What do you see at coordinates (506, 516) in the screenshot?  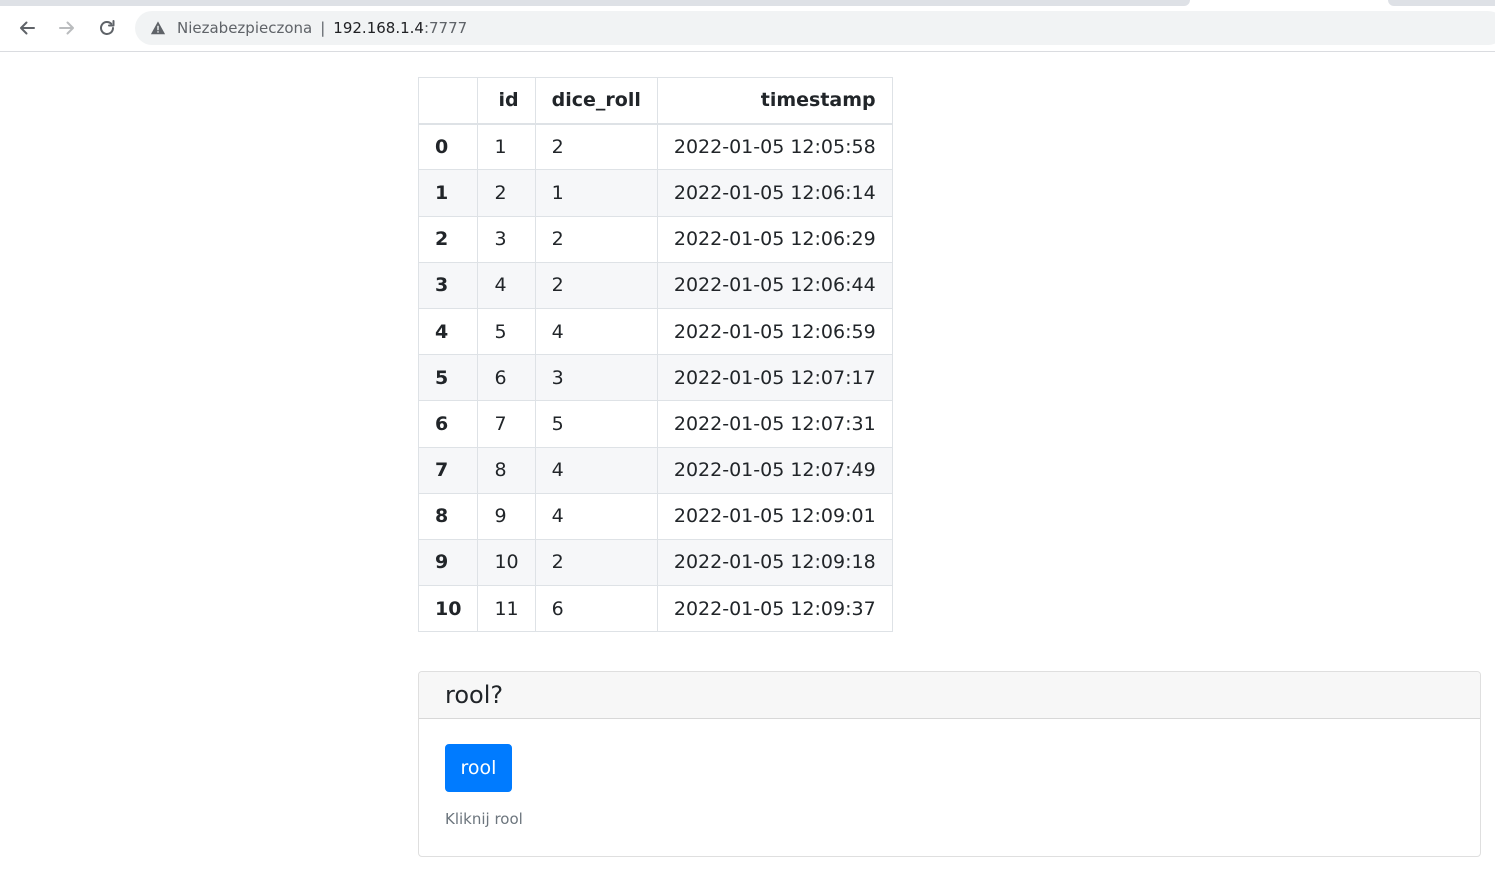 I see `cell-id: 9` at bounding box center [506, 516].